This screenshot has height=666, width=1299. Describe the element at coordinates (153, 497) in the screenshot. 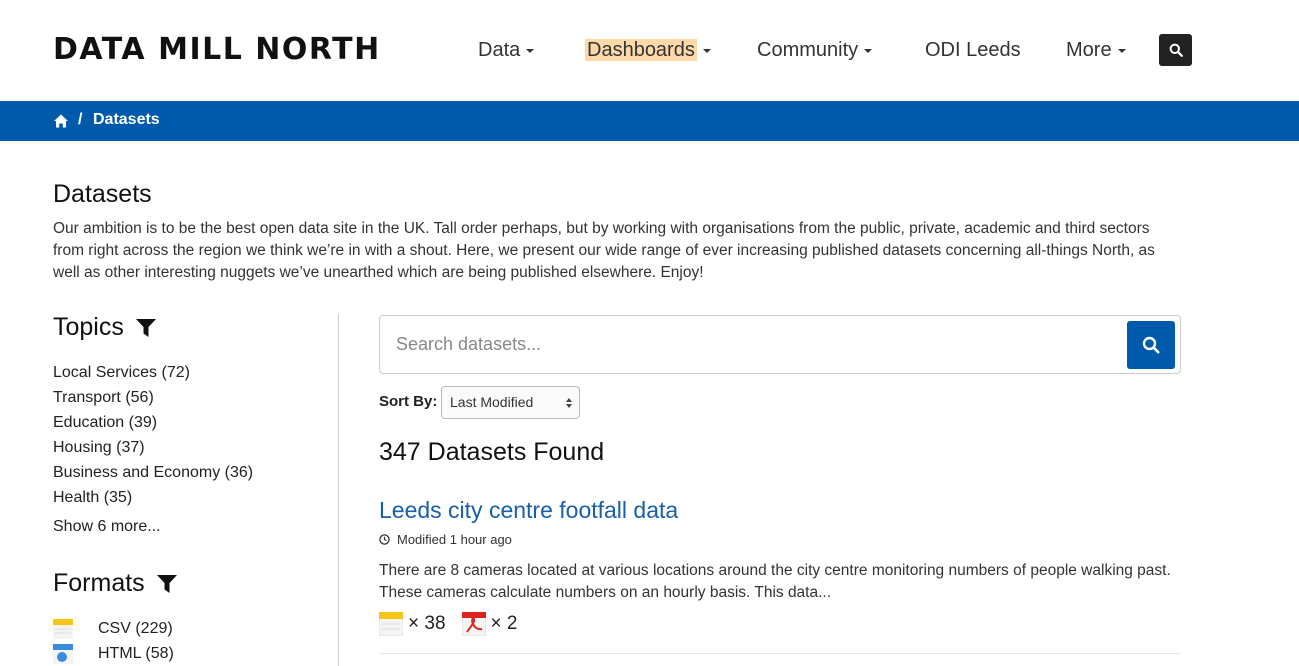

I see `topic-item: Health (35)` at that location.